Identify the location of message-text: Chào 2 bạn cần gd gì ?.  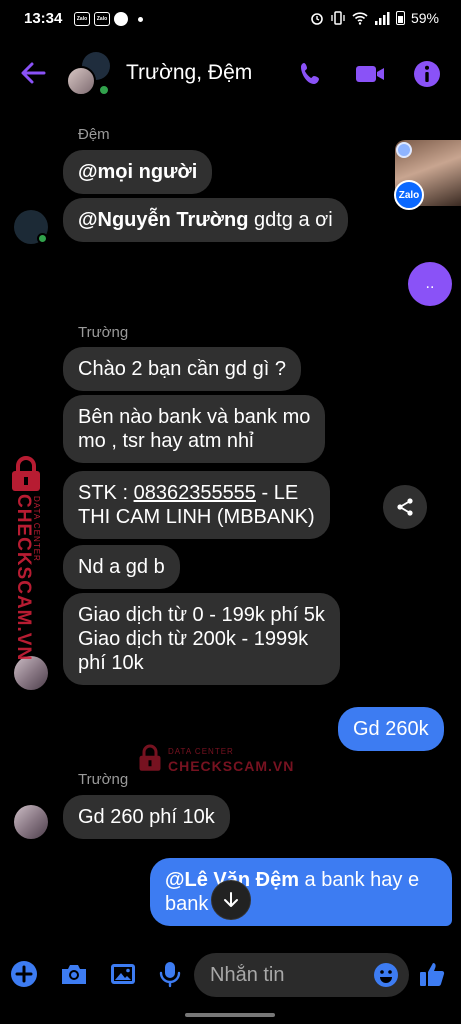
(182, 369).